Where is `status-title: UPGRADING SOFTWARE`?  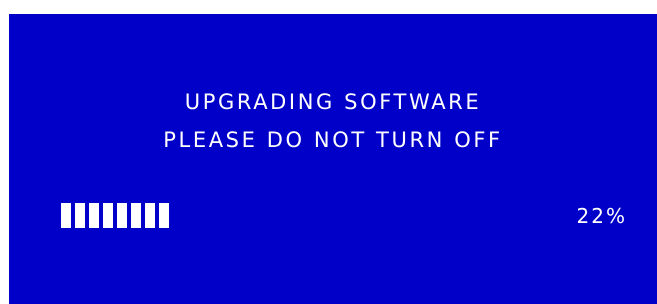
status-title: UPGRADING SOFTWARE is located at coordinates (333, 102).